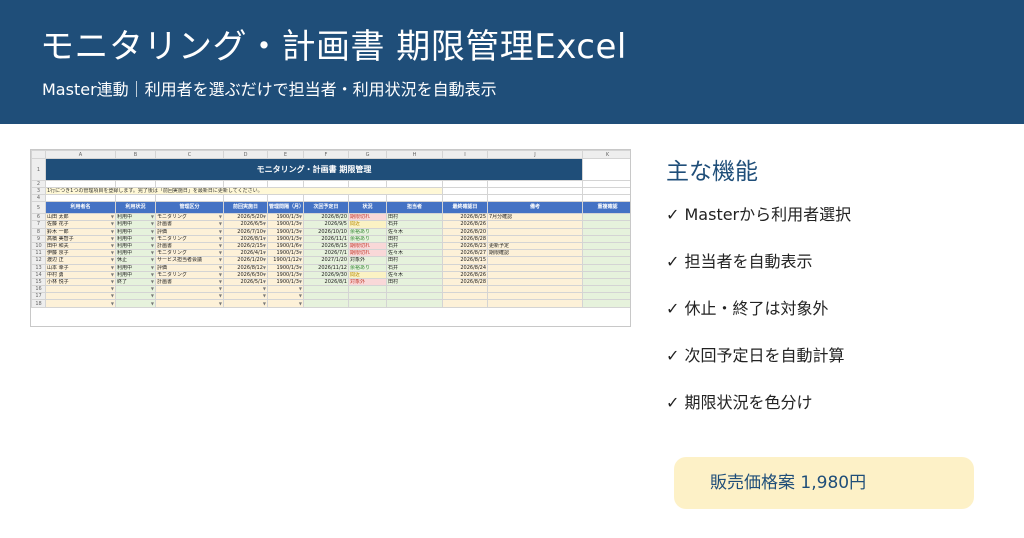 The width and height of the screenshot is (1024, 538). What do you see at coordinates (80, 246) in the screenshot?
I see `user-name-cell: 田中 和夫 ▼` at bounding box center [80, 246].